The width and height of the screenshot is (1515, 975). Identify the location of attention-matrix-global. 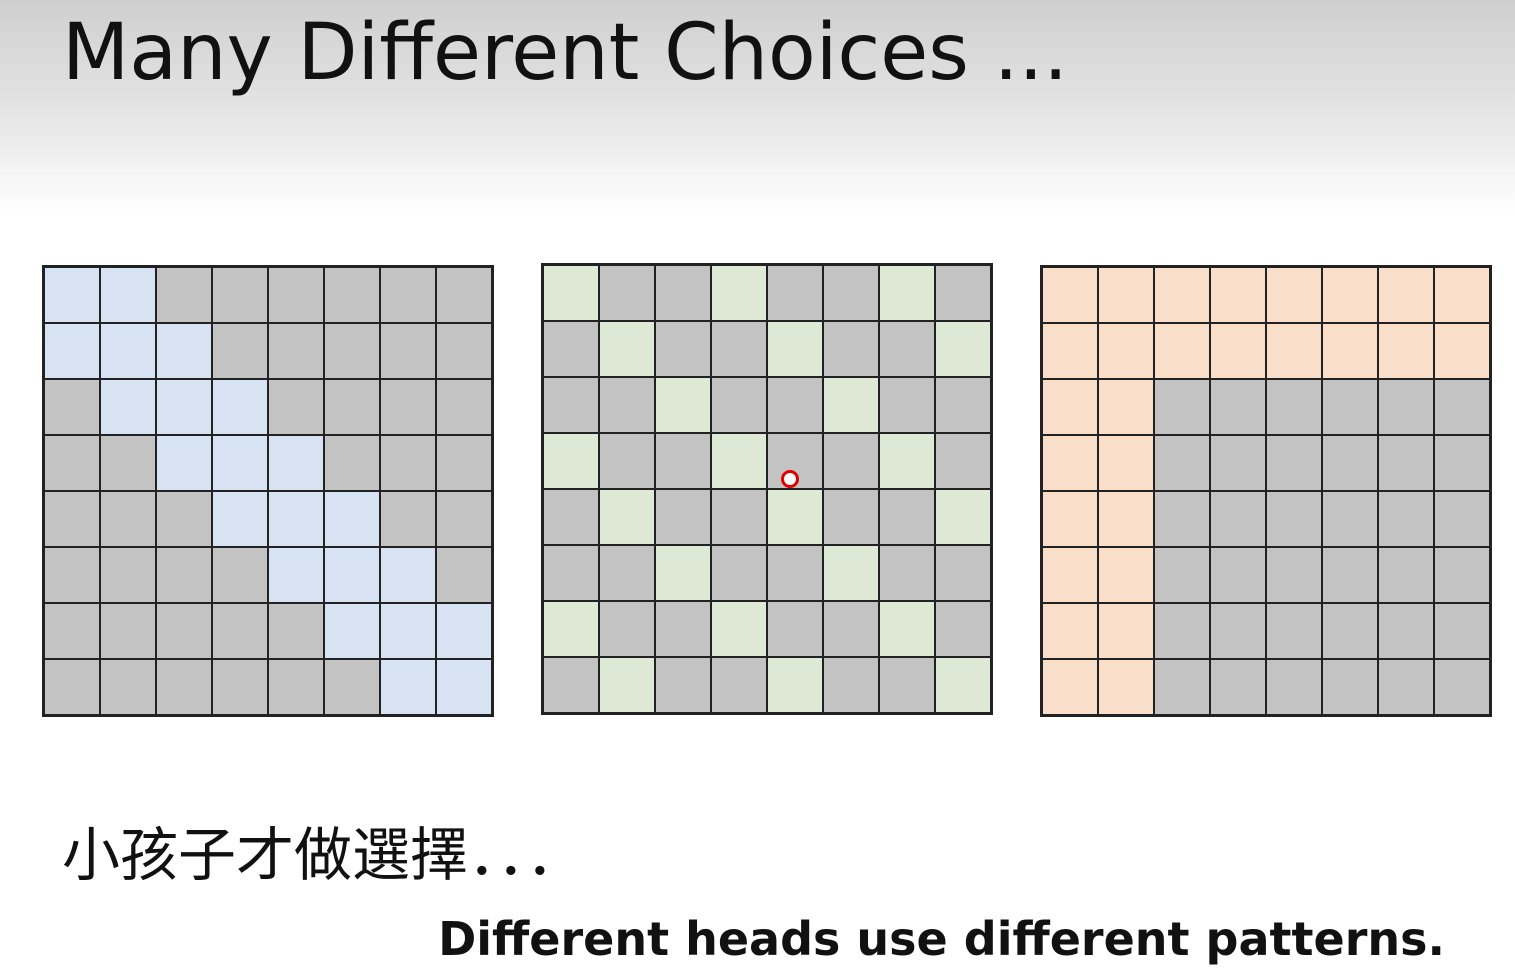
(1266, 491).